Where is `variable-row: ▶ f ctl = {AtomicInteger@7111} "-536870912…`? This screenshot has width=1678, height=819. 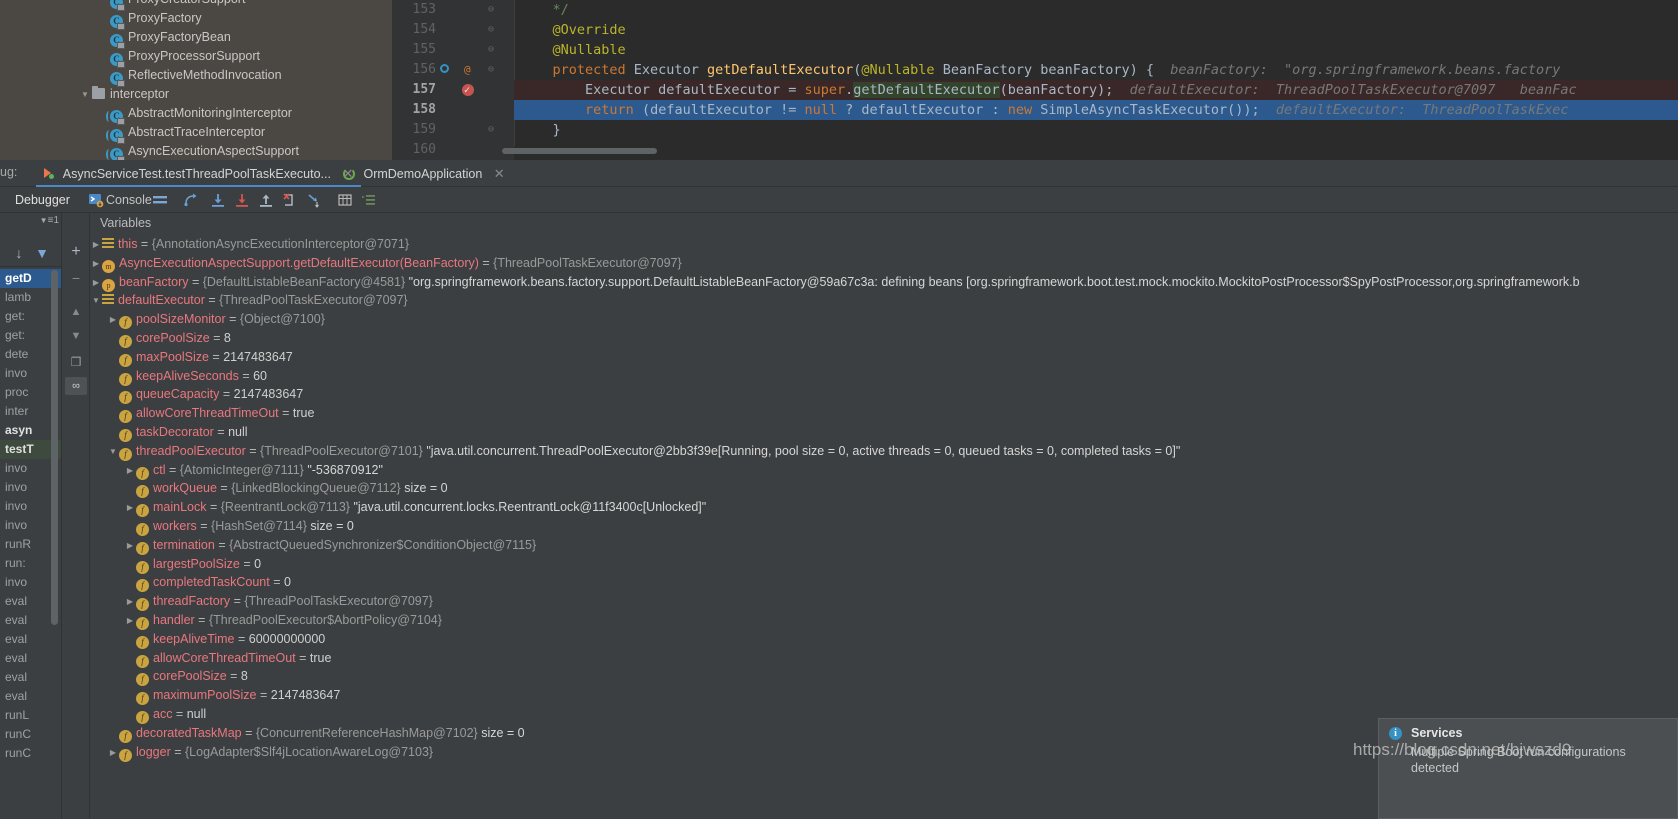 variable-row: ▶ f ctl = {AtomicInteger@7111} "-536870912… is located at coordinates (884, 470).